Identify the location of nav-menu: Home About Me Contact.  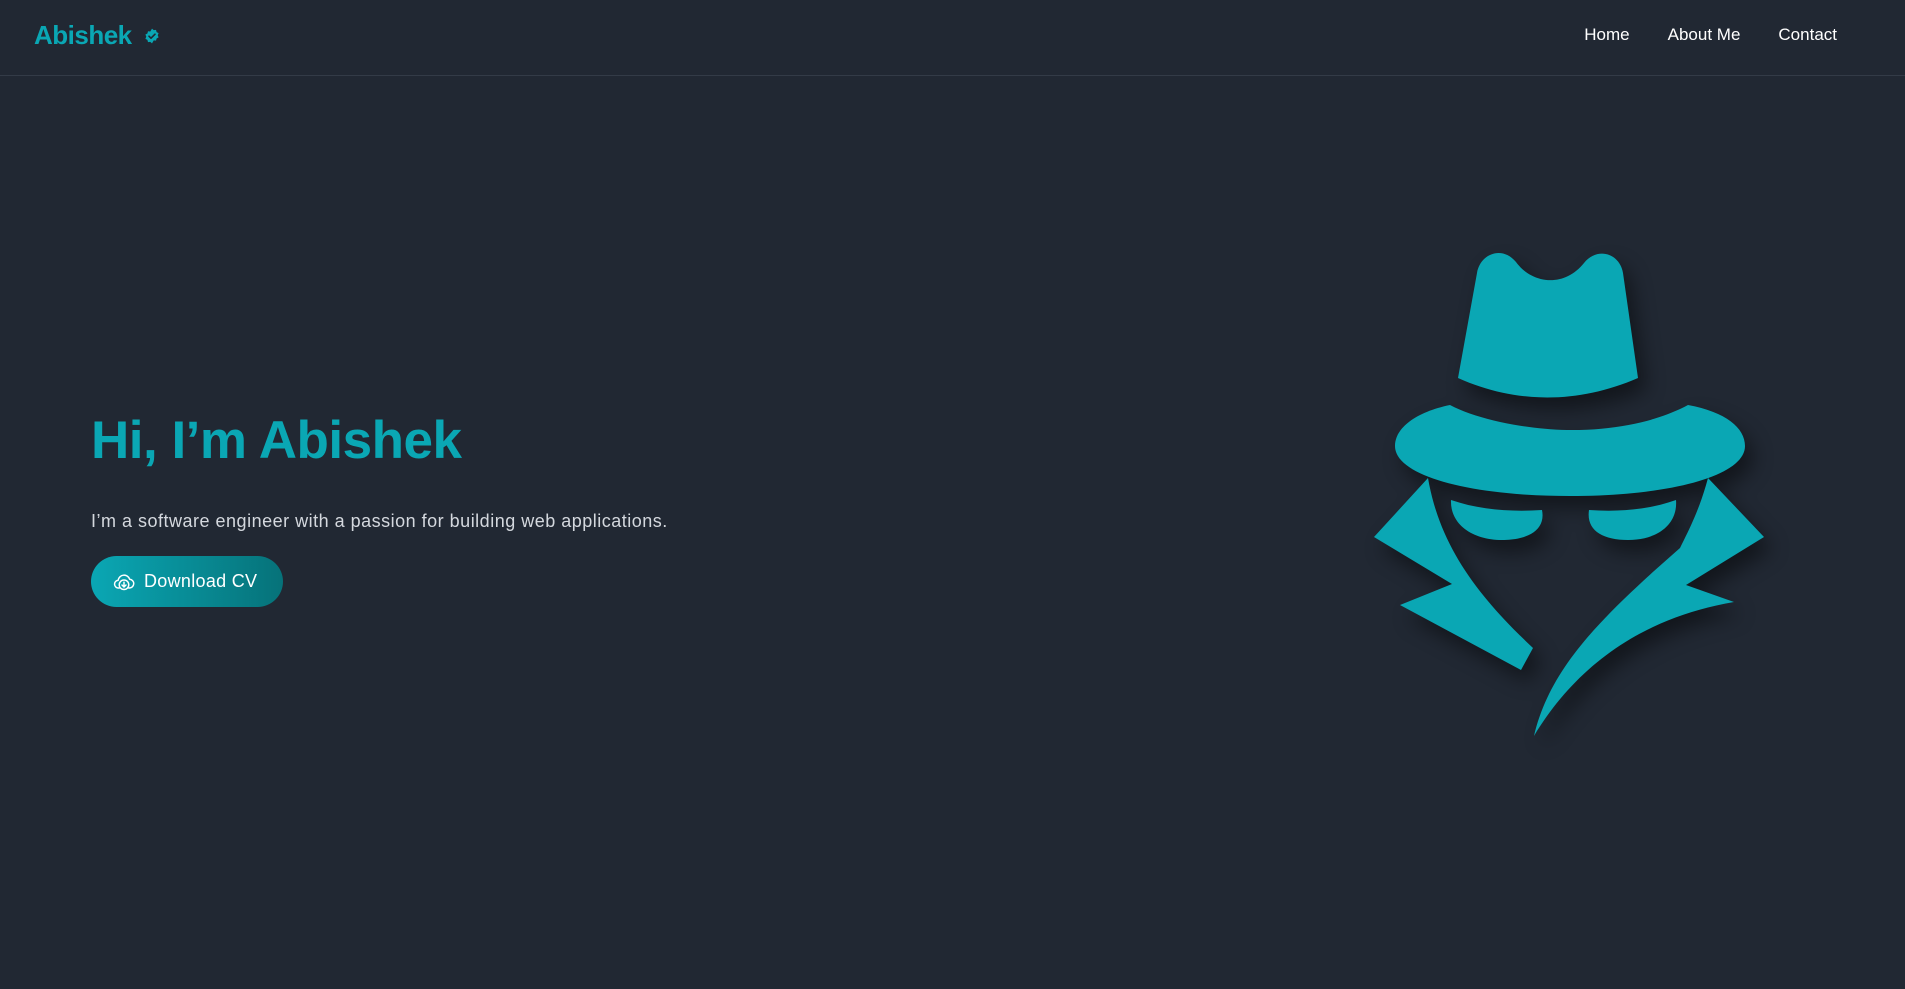
(1710, 35).